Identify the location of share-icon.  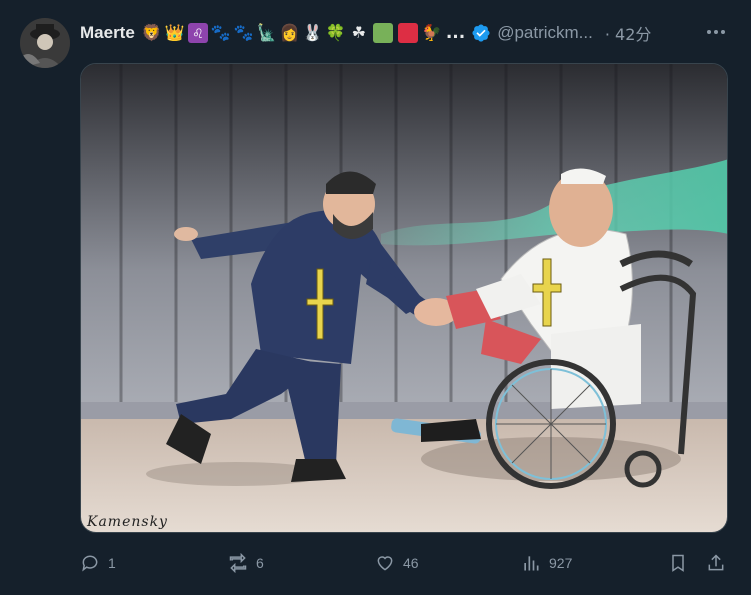
(716, 562).